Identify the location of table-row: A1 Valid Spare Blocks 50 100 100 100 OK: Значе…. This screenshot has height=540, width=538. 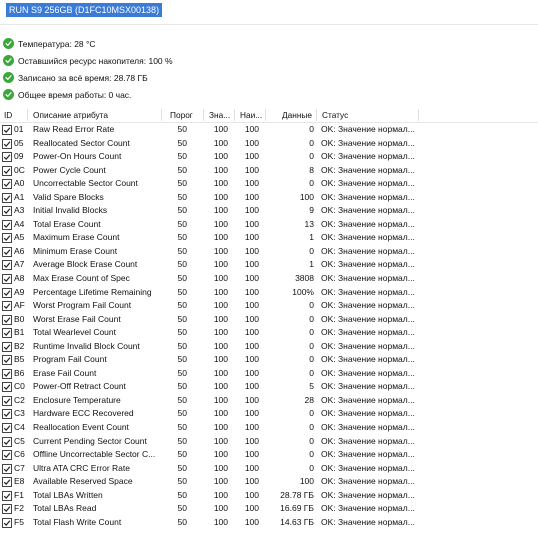
(269, 198).